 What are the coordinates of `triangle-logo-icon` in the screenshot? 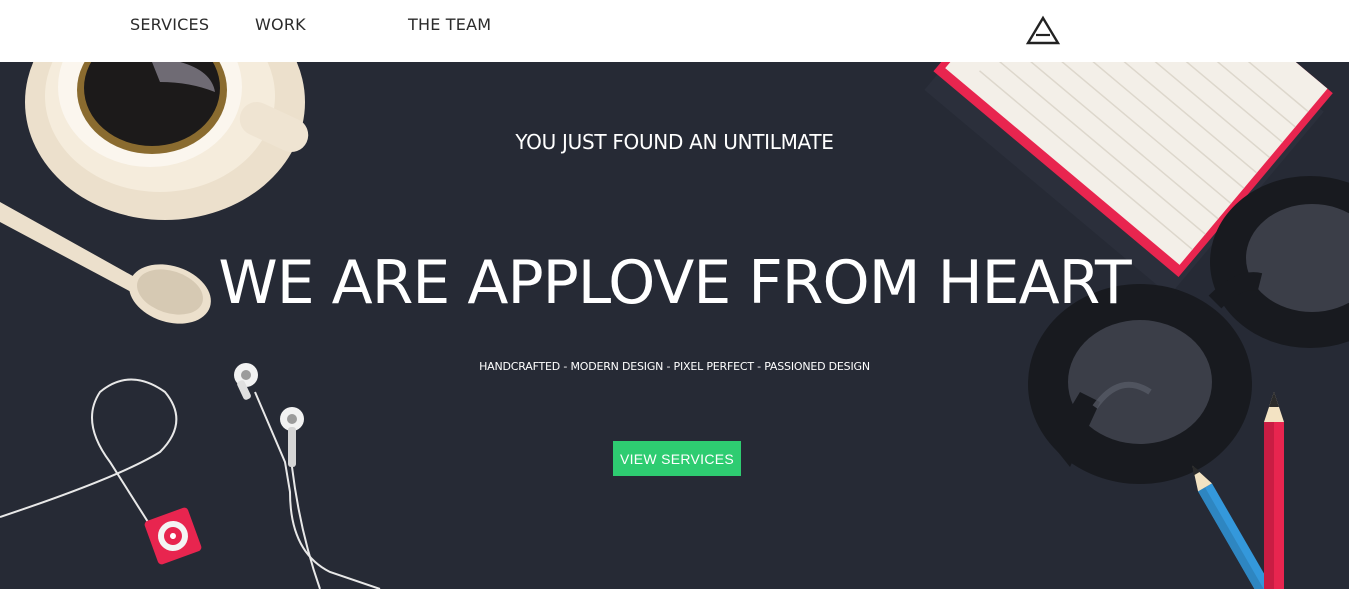 It's located at (1043, 31).